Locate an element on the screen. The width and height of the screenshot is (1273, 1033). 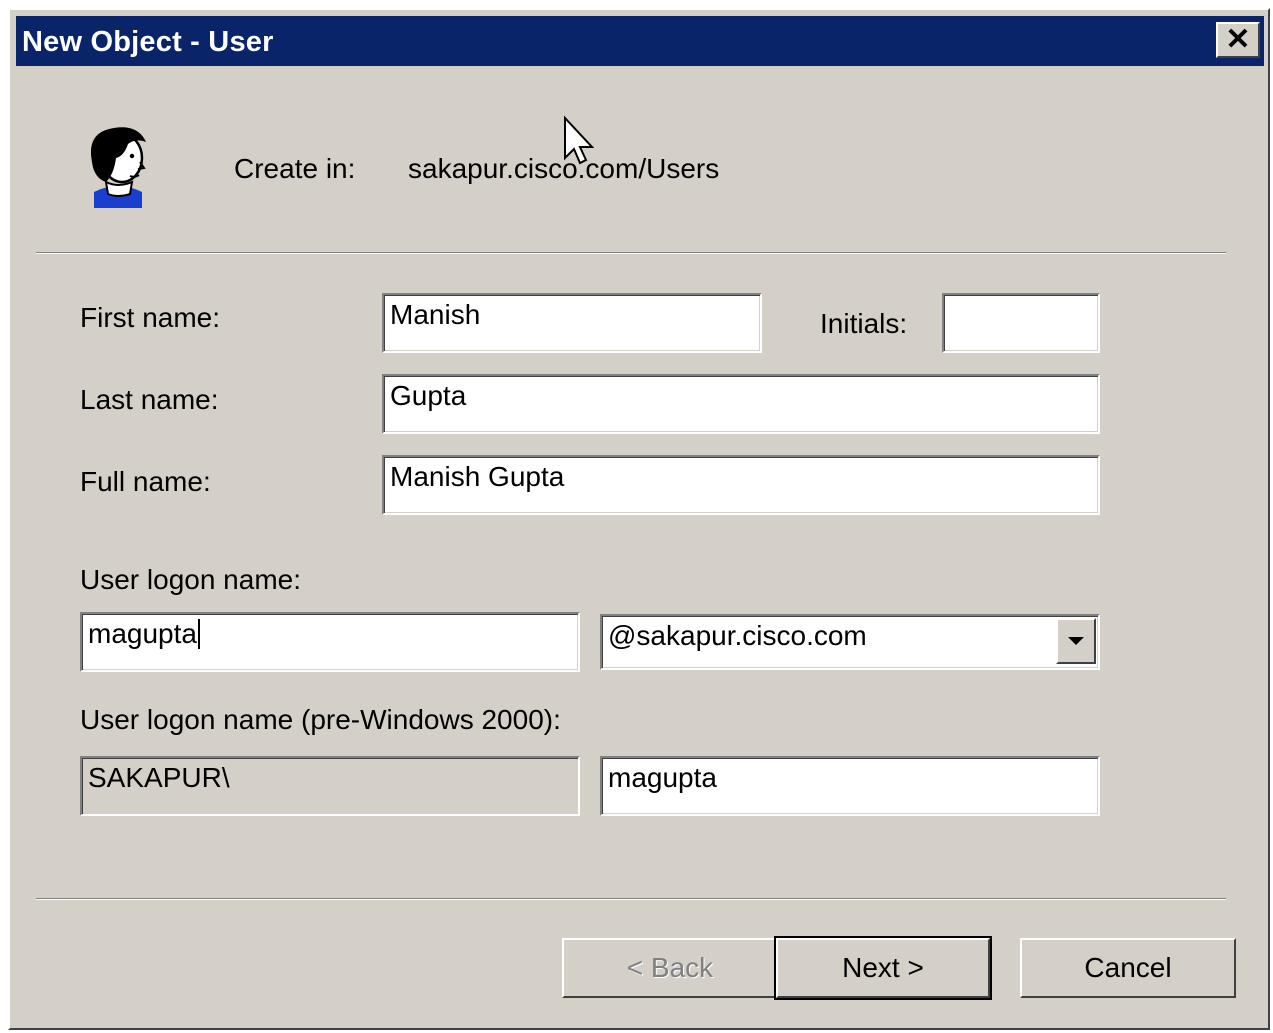
first-name-field: Manish is located at coordinates (572, 323).